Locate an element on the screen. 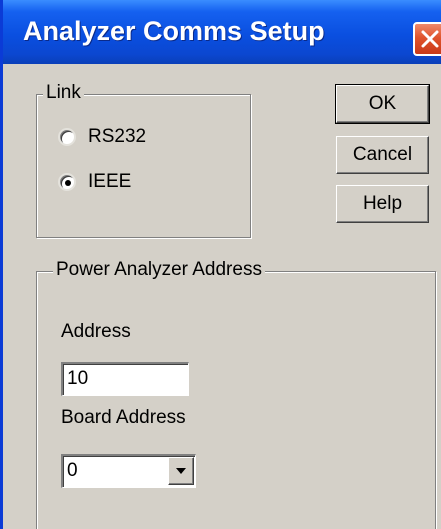 Image resolution: width=441 pixels, height=529 pixels. close-button is located at coordinates (427, 39).